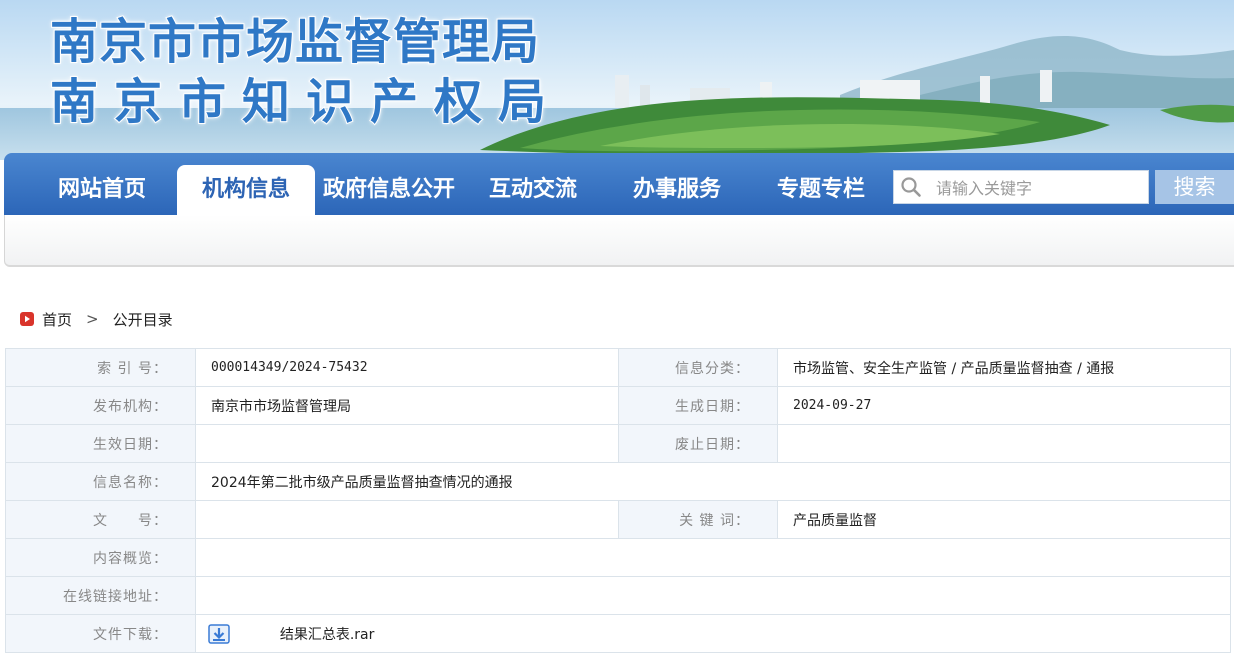  I want to click on publisher-value: 南京市市场监督管理局, so click(407, 405).